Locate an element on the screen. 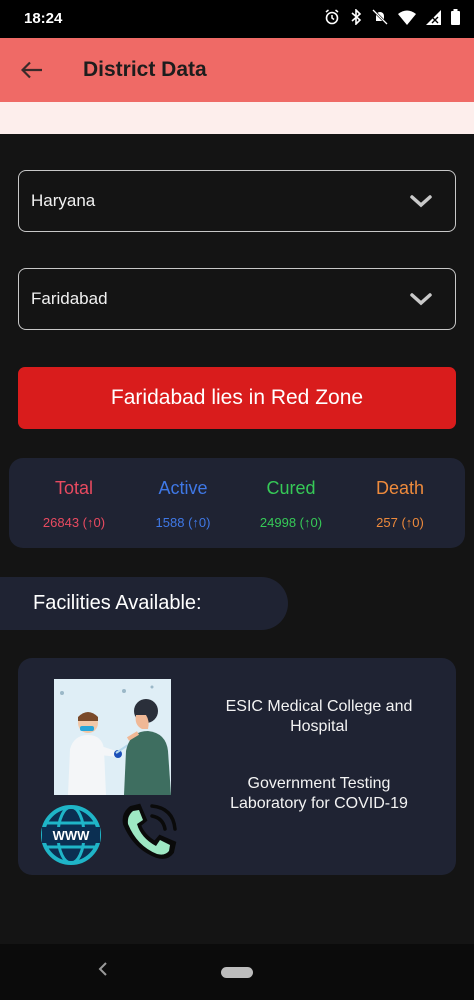  stat-value: 26843 (↑0) is located at coordinates (74, 522).